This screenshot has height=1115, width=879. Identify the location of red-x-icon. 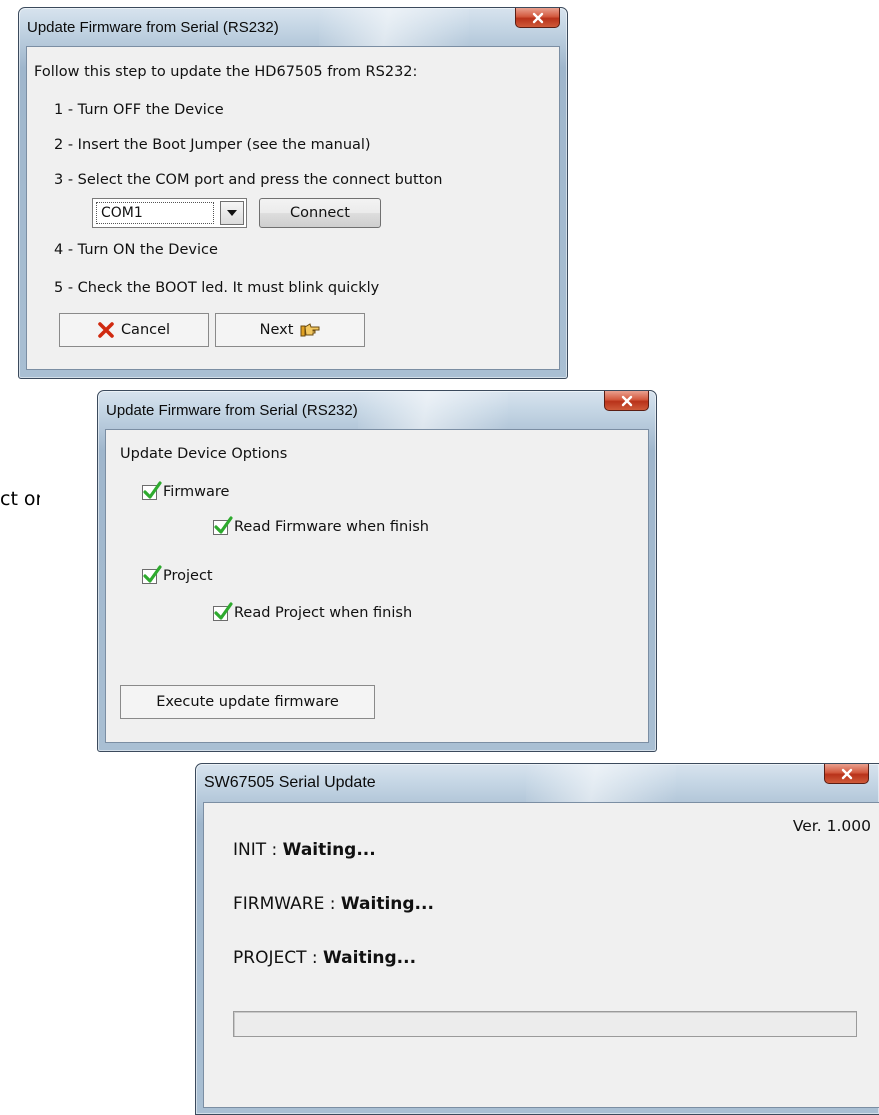
(106, 330).